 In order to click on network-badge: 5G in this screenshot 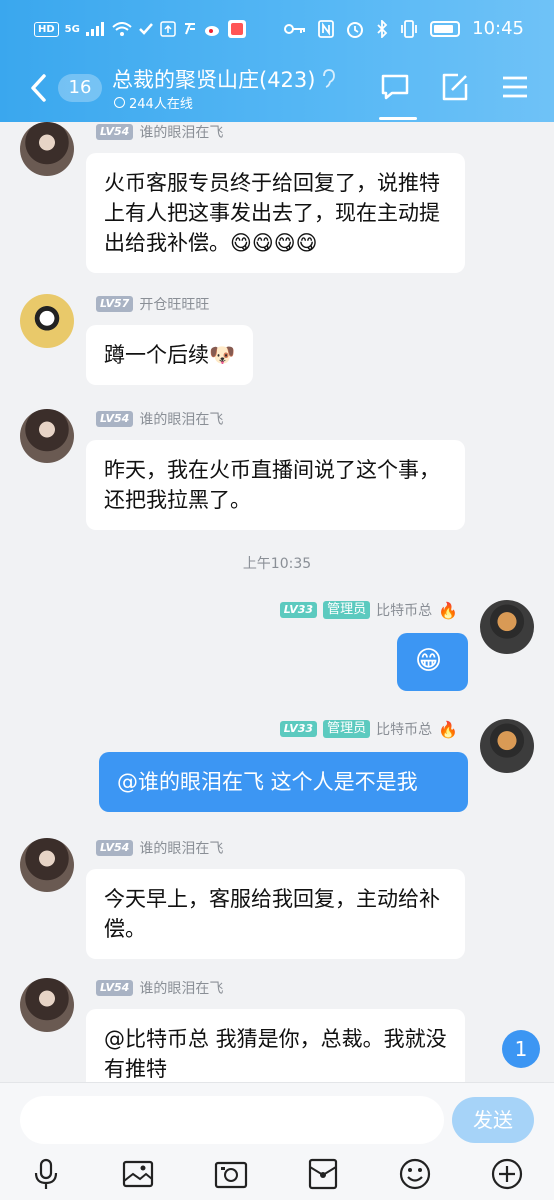, I will do `click(72, 29)`.